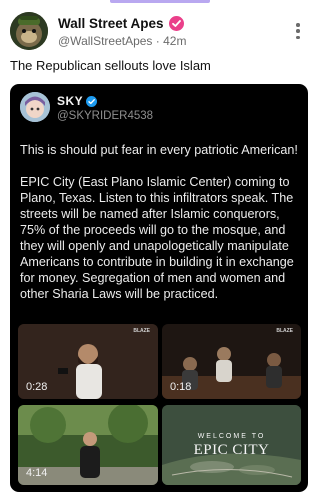 This screenshot has height=500, width=320. I want to click on post-meta: @WallStreetApes · 42m, so click(122, 41).